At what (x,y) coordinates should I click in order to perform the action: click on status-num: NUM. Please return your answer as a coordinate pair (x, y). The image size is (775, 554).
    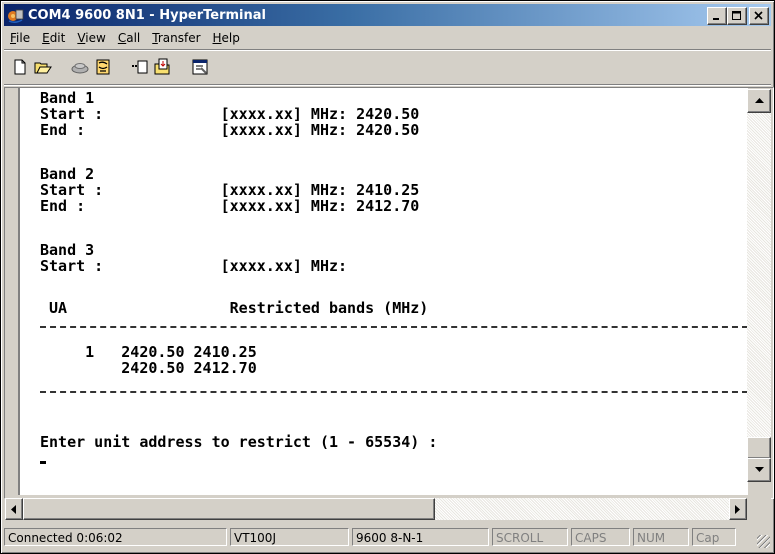
    Looking at the image, I should click on (661, 537).